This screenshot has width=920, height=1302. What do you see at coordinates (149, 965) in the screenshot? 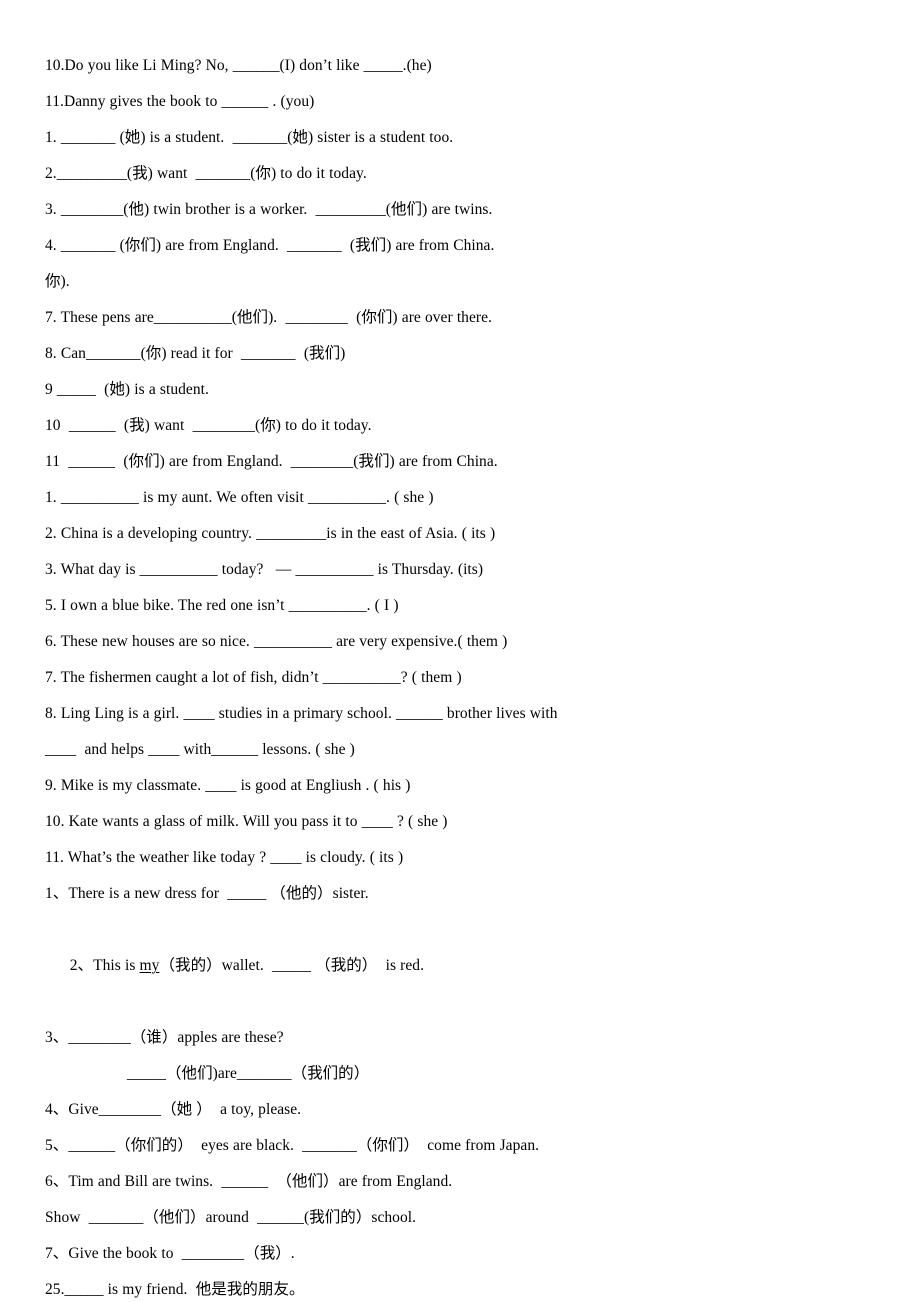
I see `underlined-word: my` at bounding box center [149, 965].